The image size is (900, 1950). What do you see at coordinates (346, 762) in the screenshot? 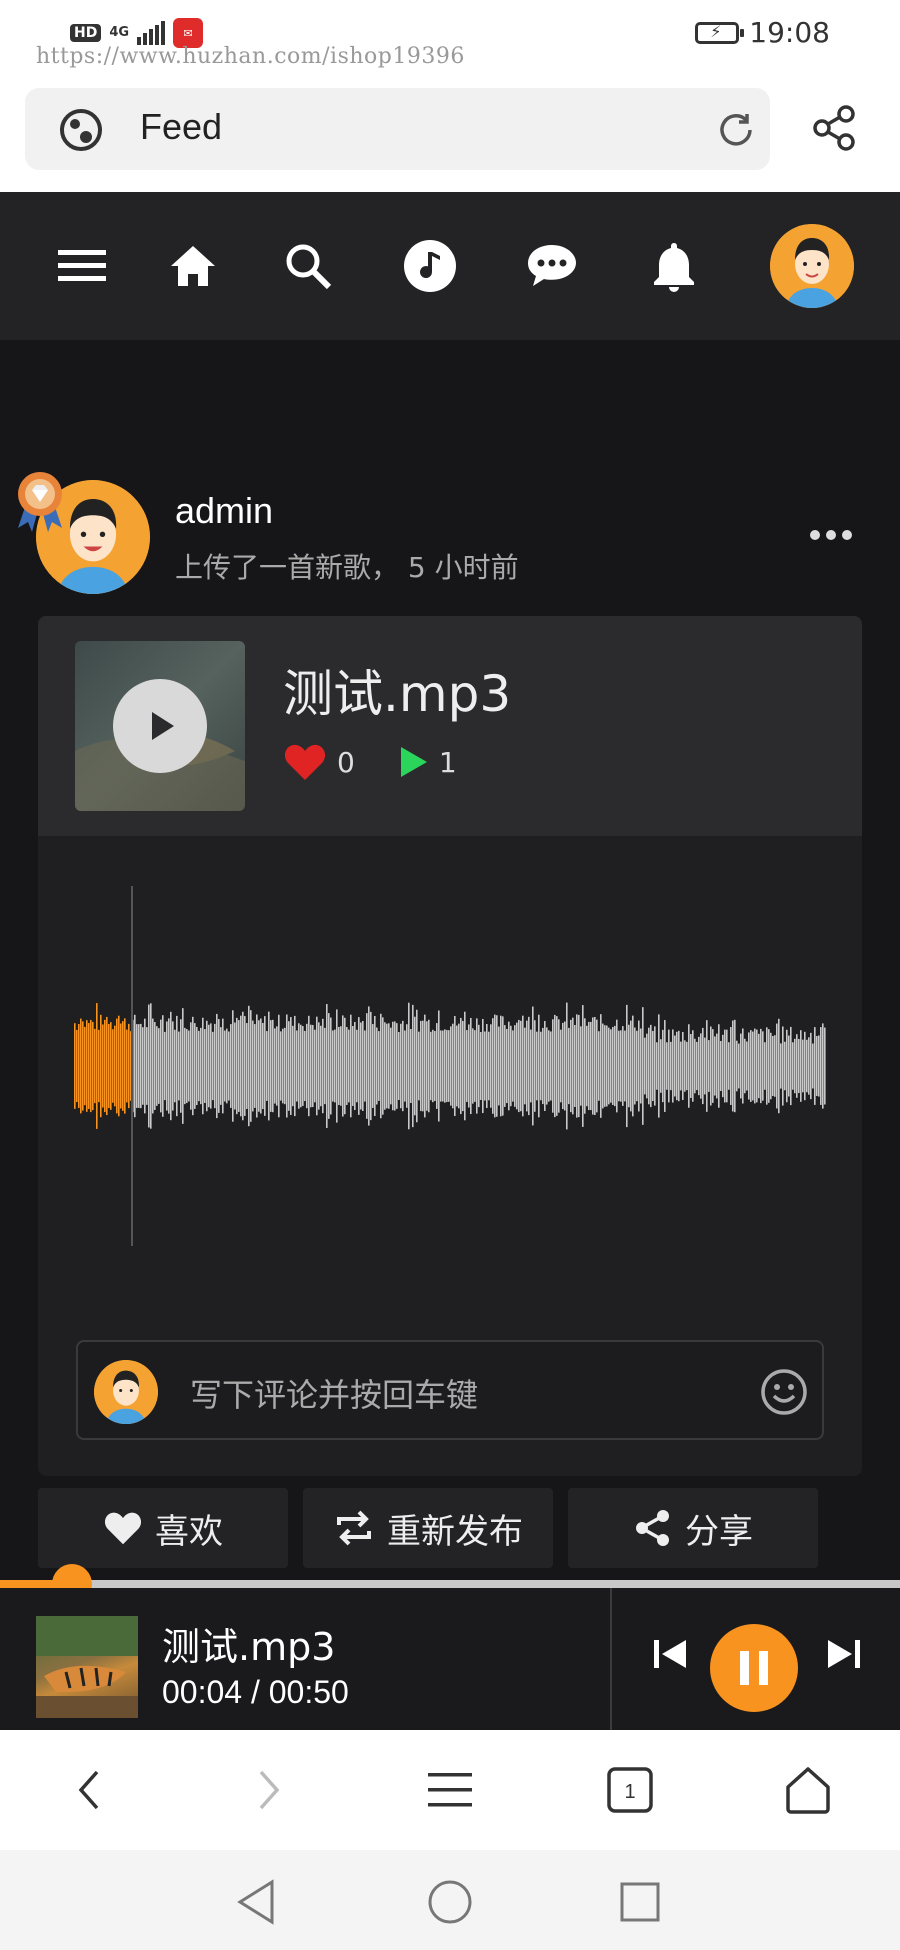
I see `like-count: 0` at bounding box center [346, 762].